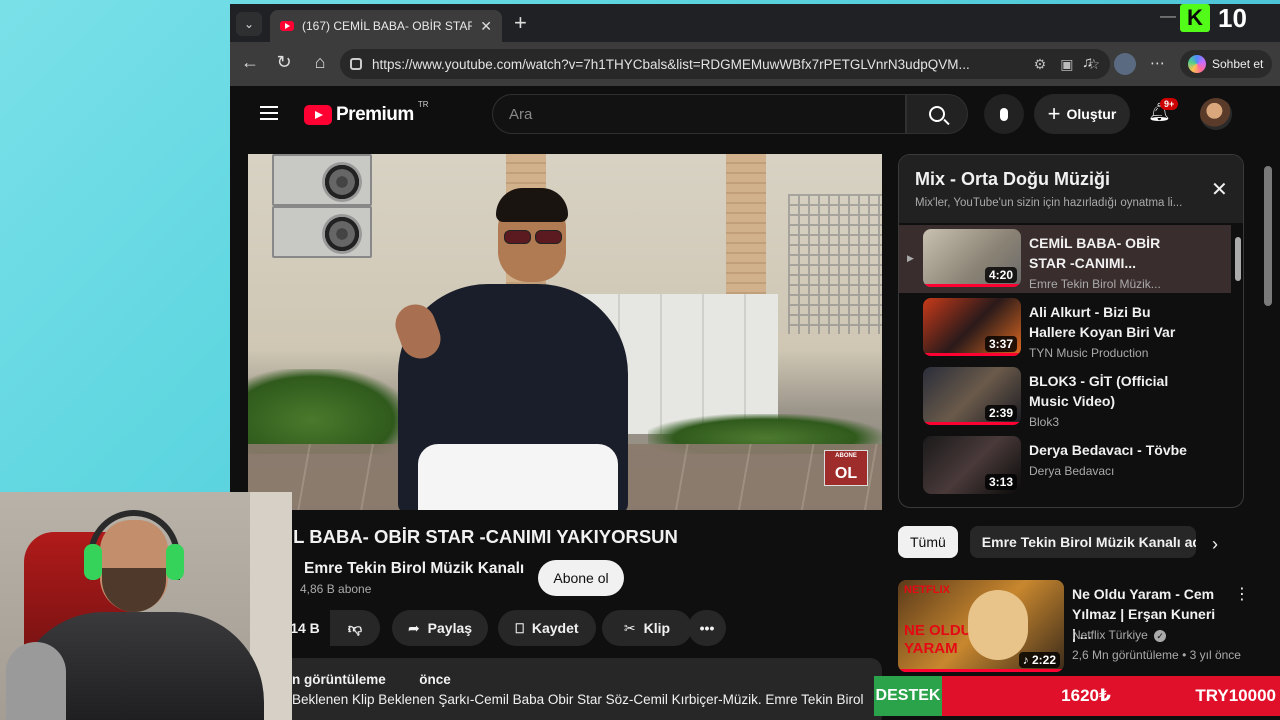 Image resolution: width=1280 pixels, height=720 pixels. I want to click on webcam-overlay, so click(146, 606).